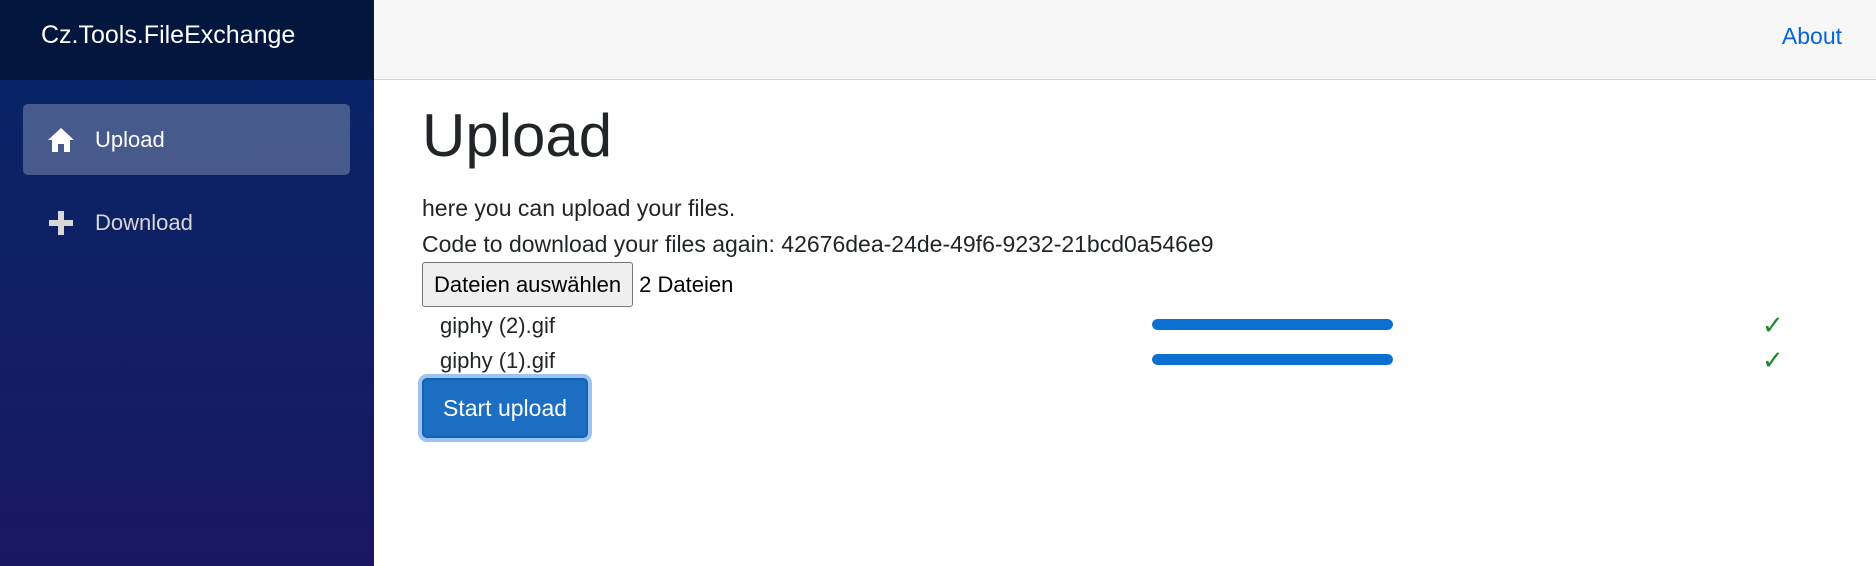 The image size is (1876, 566). What do you see at coordinates (497, 360) in the screenshot?
I see `file-name: giphy (1).gif` at bounding box center [497, 360].